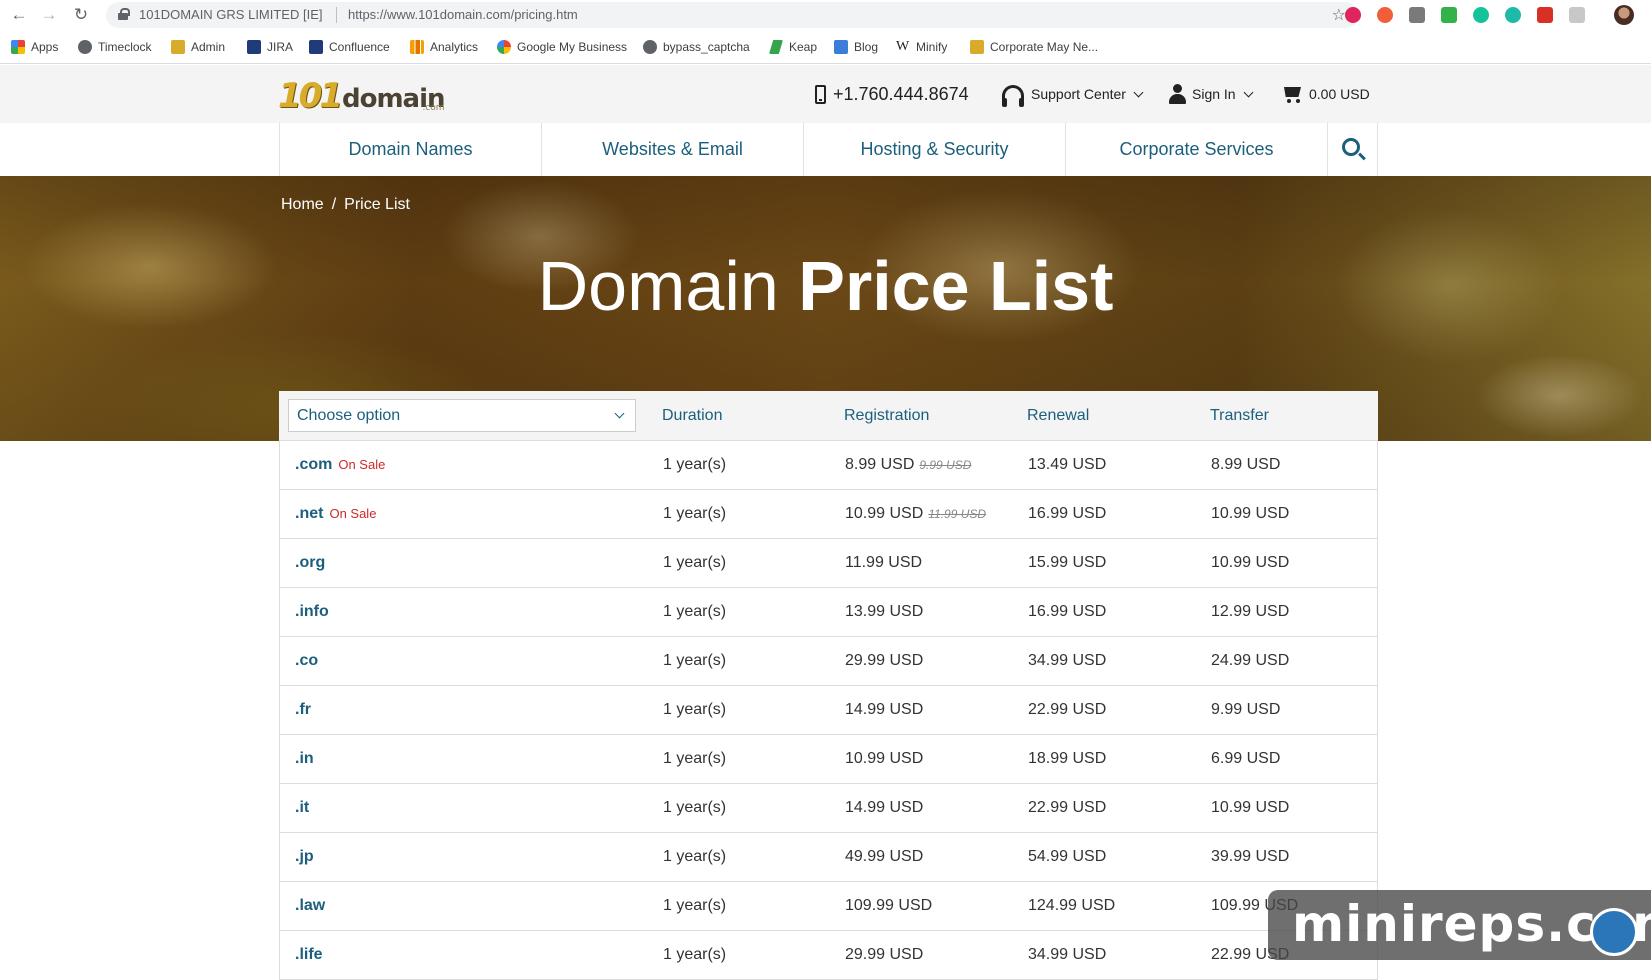  Describe the element at coordinates (1013, 96) in the screenshot. I see `headset-icon` at that location.